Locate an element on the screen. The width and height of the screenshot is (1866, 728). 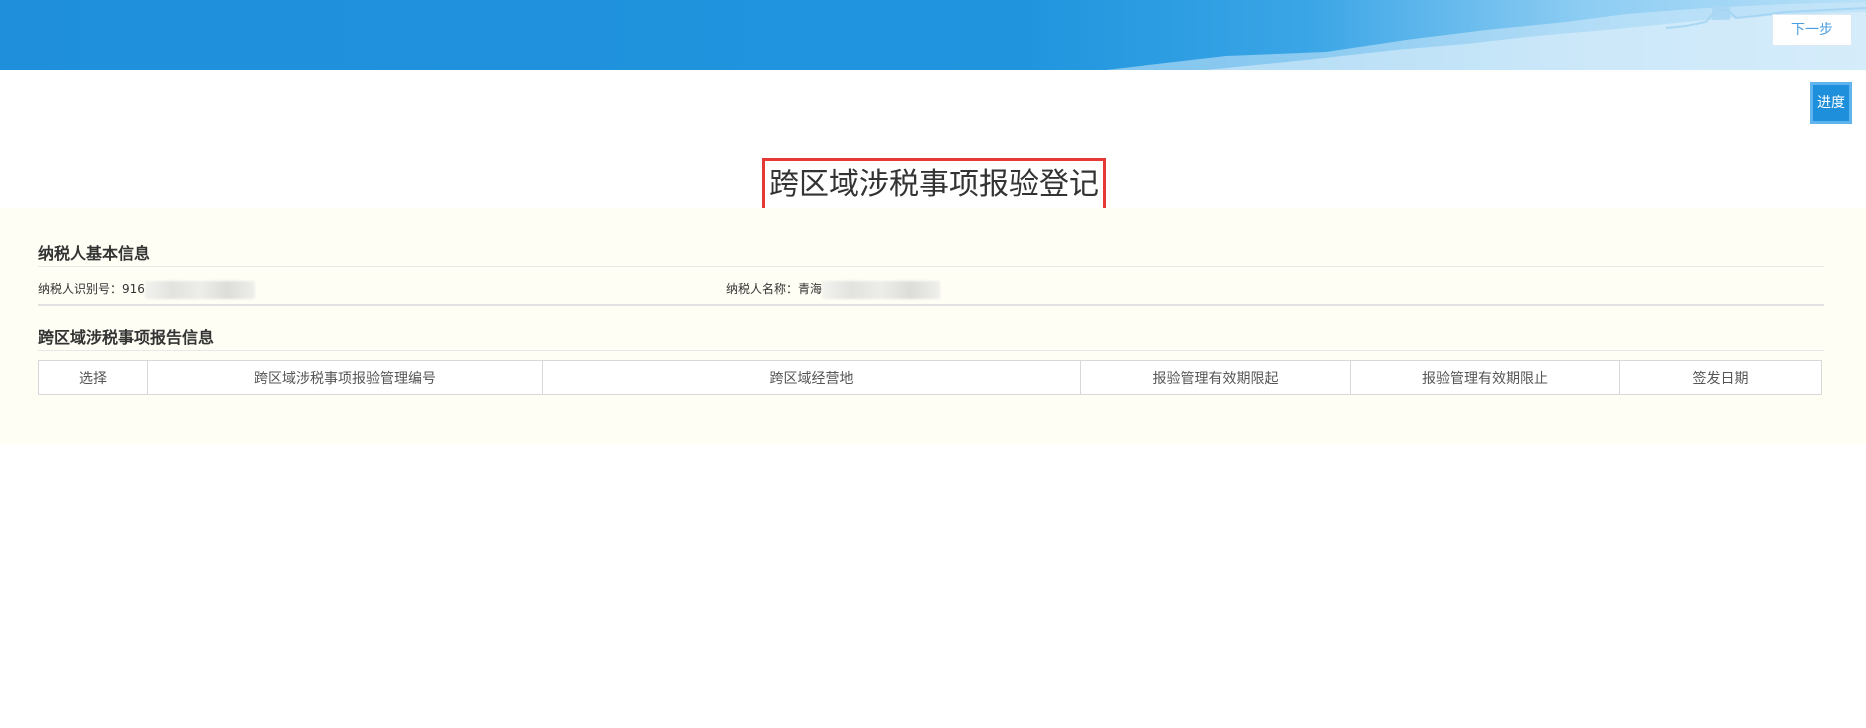
column-header-issue-date: 签发日期 is located at coordinates (1720, 377).